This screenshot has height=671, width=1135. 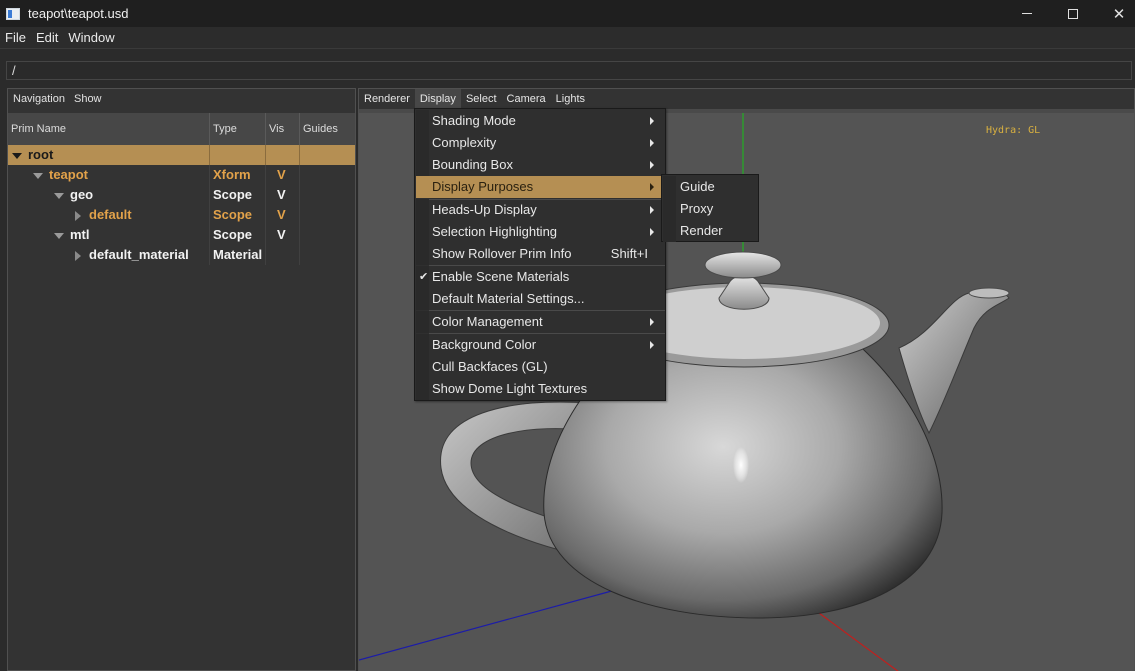 What do you see at coordinates (283, 129) in the screenshot?
I see `column-vis: Vis` at bounding box center [283, 129].